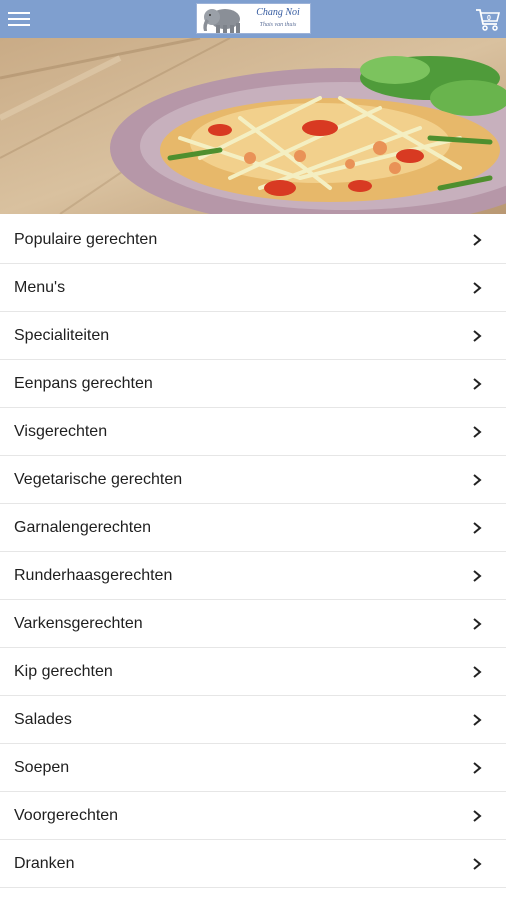  What do you see at coordinates (44, 863) in the screenshot?
I see `category-label: Dranken` at bounding box center [44, 863].